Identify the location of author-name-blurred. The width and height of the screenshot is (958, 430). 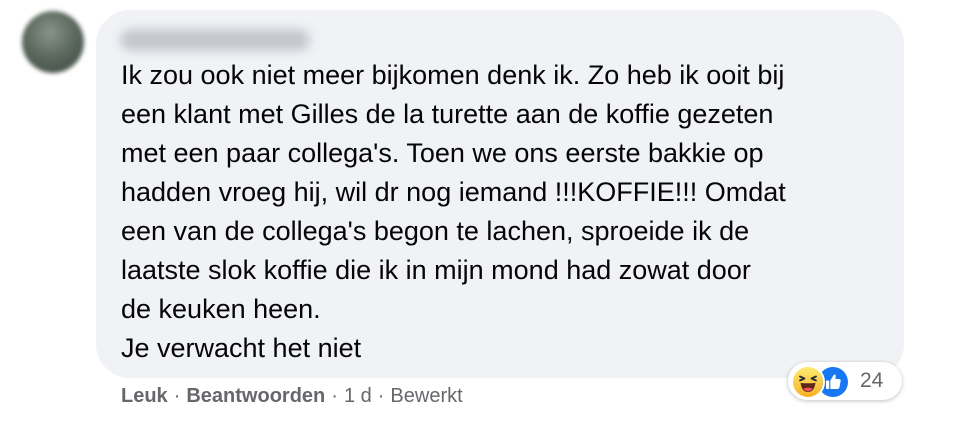
(215, 40).